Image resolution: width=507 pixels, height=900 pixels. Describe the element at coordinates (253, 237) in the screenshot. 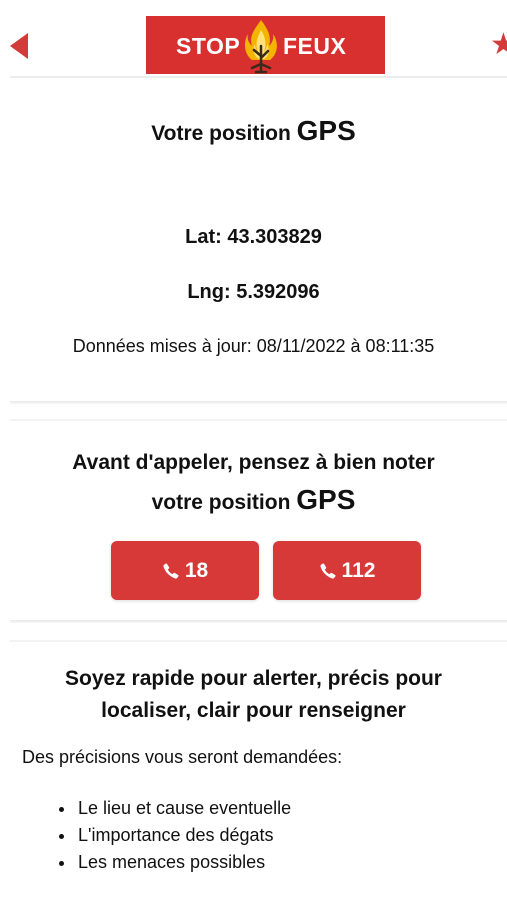

I see `latitude-value: Lat: 43.303829` at that location.